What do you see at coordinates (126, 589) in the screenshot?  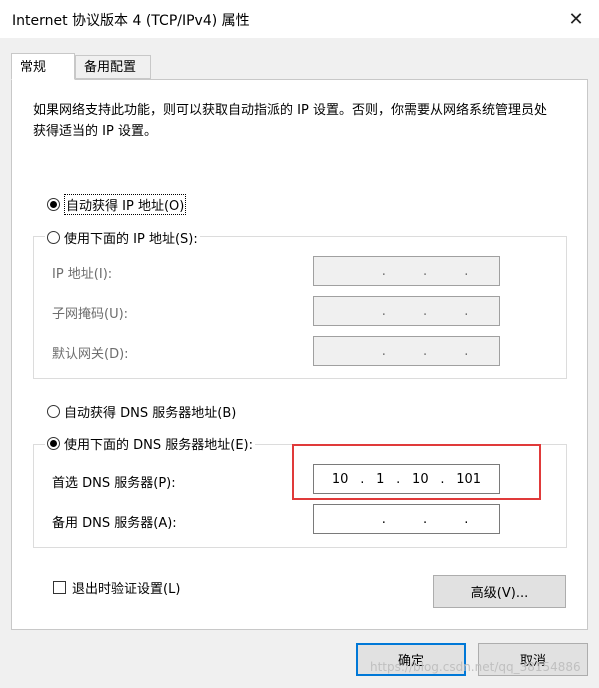 I see `validate-on-exit-label: 退出时验证设置(L)` at bounding box center [126, 589].